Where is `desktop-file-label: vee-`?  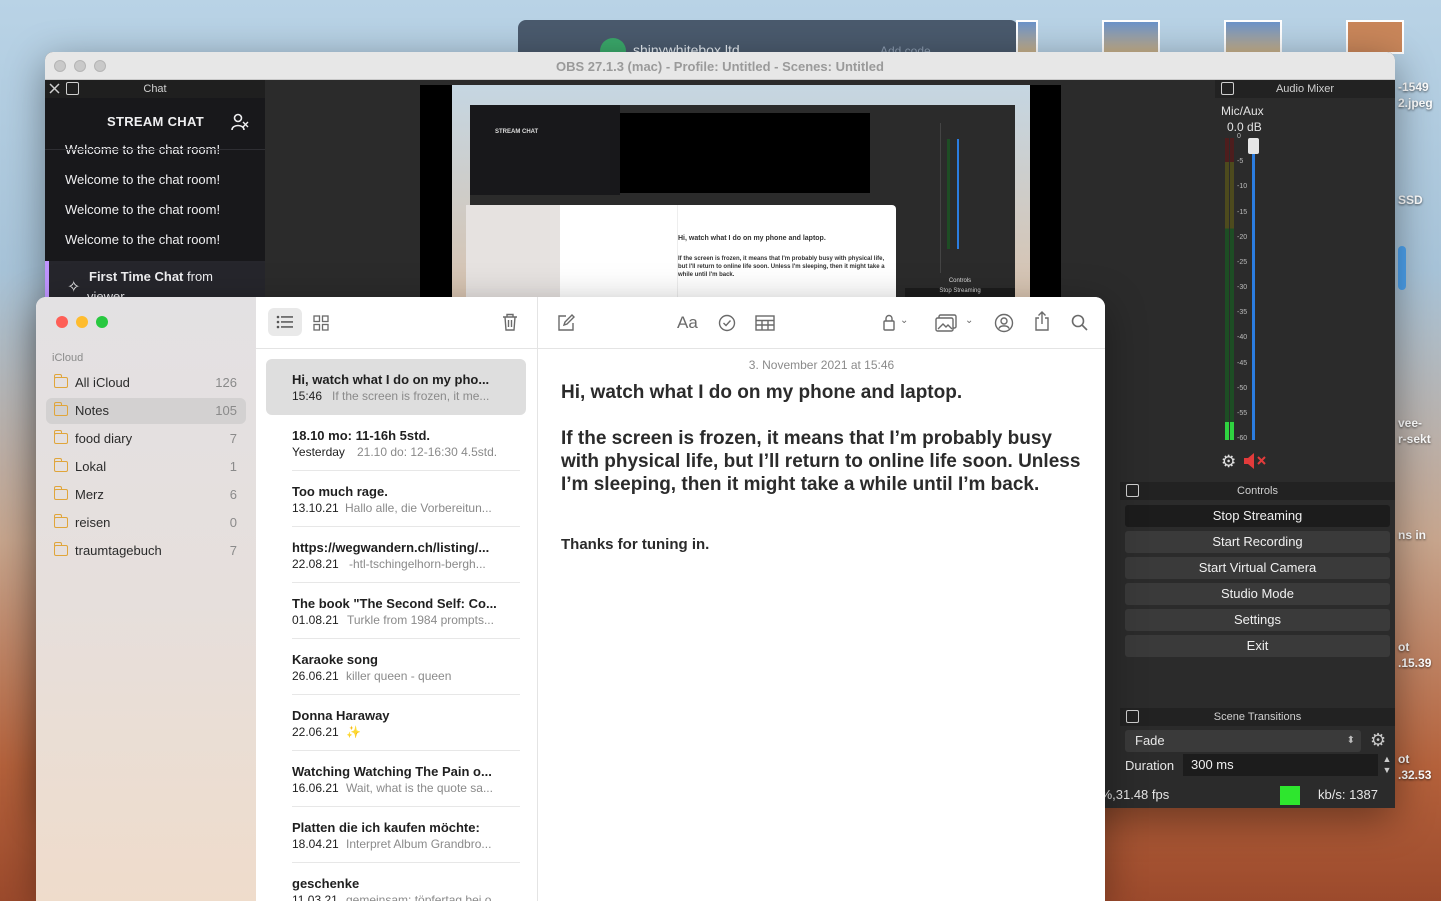
desktop-file-label: vee- is located at coordinates (1410, 423).